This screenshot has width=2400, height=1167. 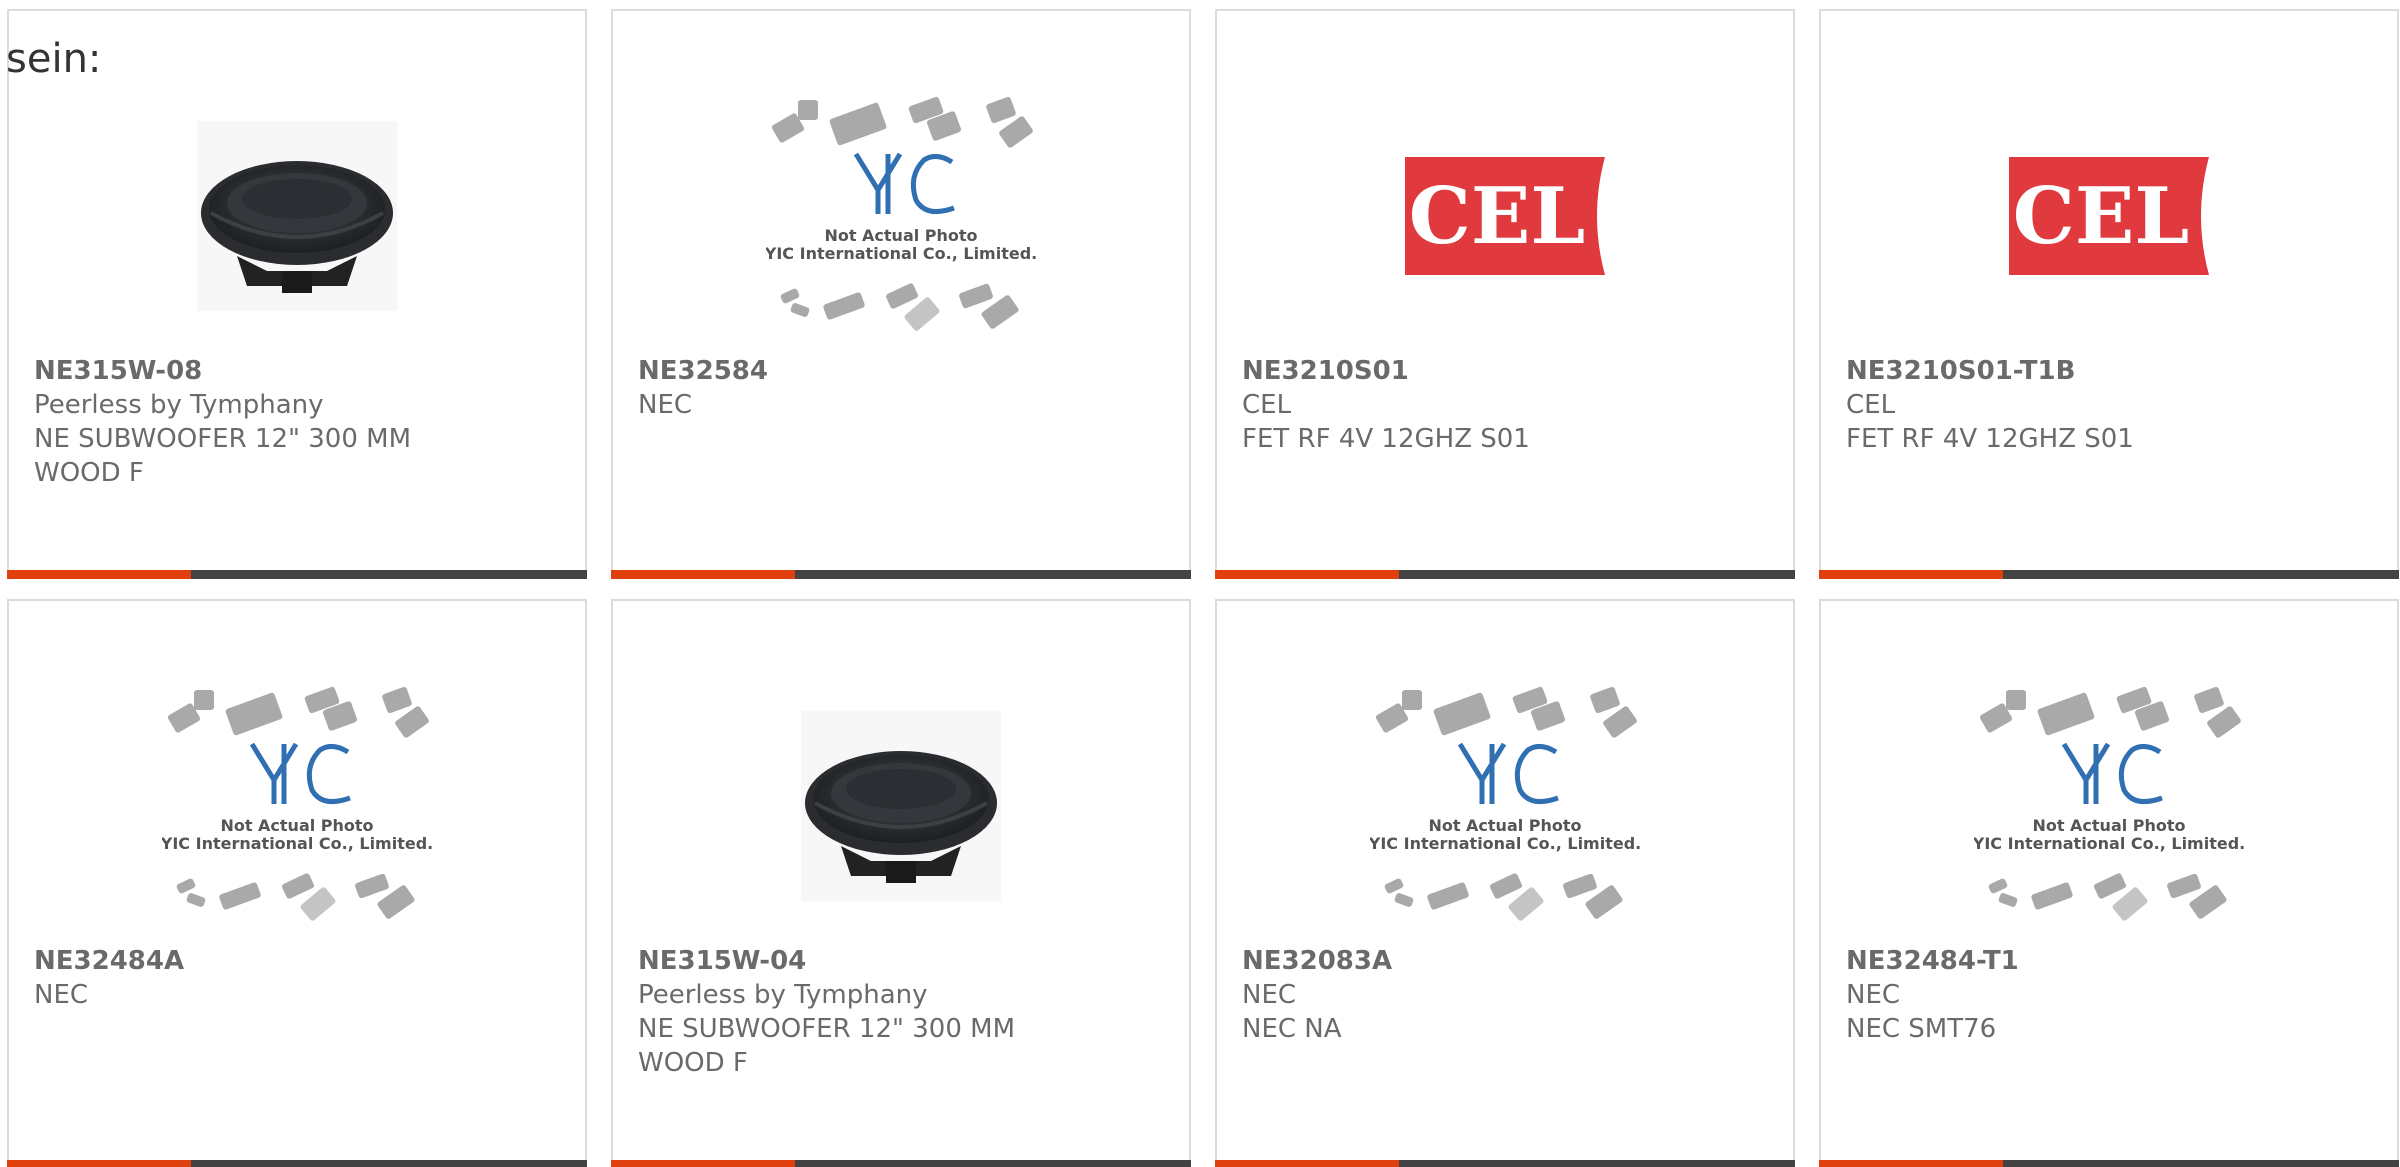 I want to click on product-card: CEL NE3210S01 CEL FET RF 4V 12GHZ S01, so click(x=1505, y=294).